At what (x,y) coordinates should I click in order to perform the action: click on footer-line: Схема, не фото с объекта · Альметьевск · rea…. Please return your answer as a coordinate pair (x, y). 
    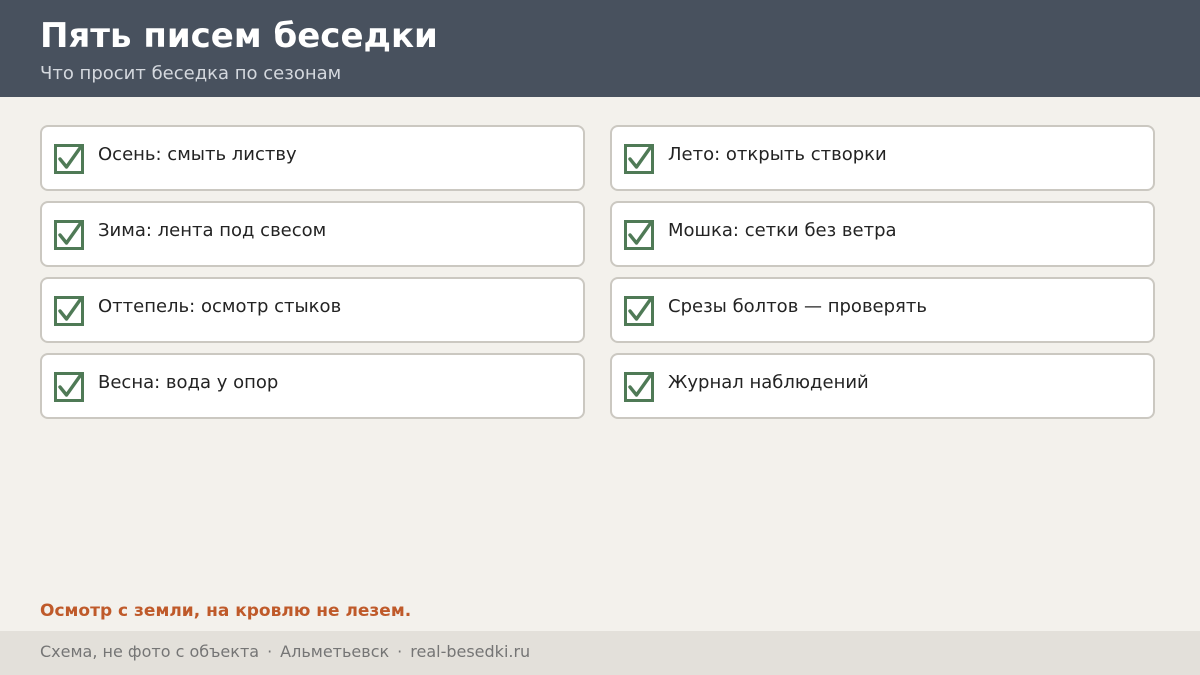
    Looking at the image, I should click on (285, 652).